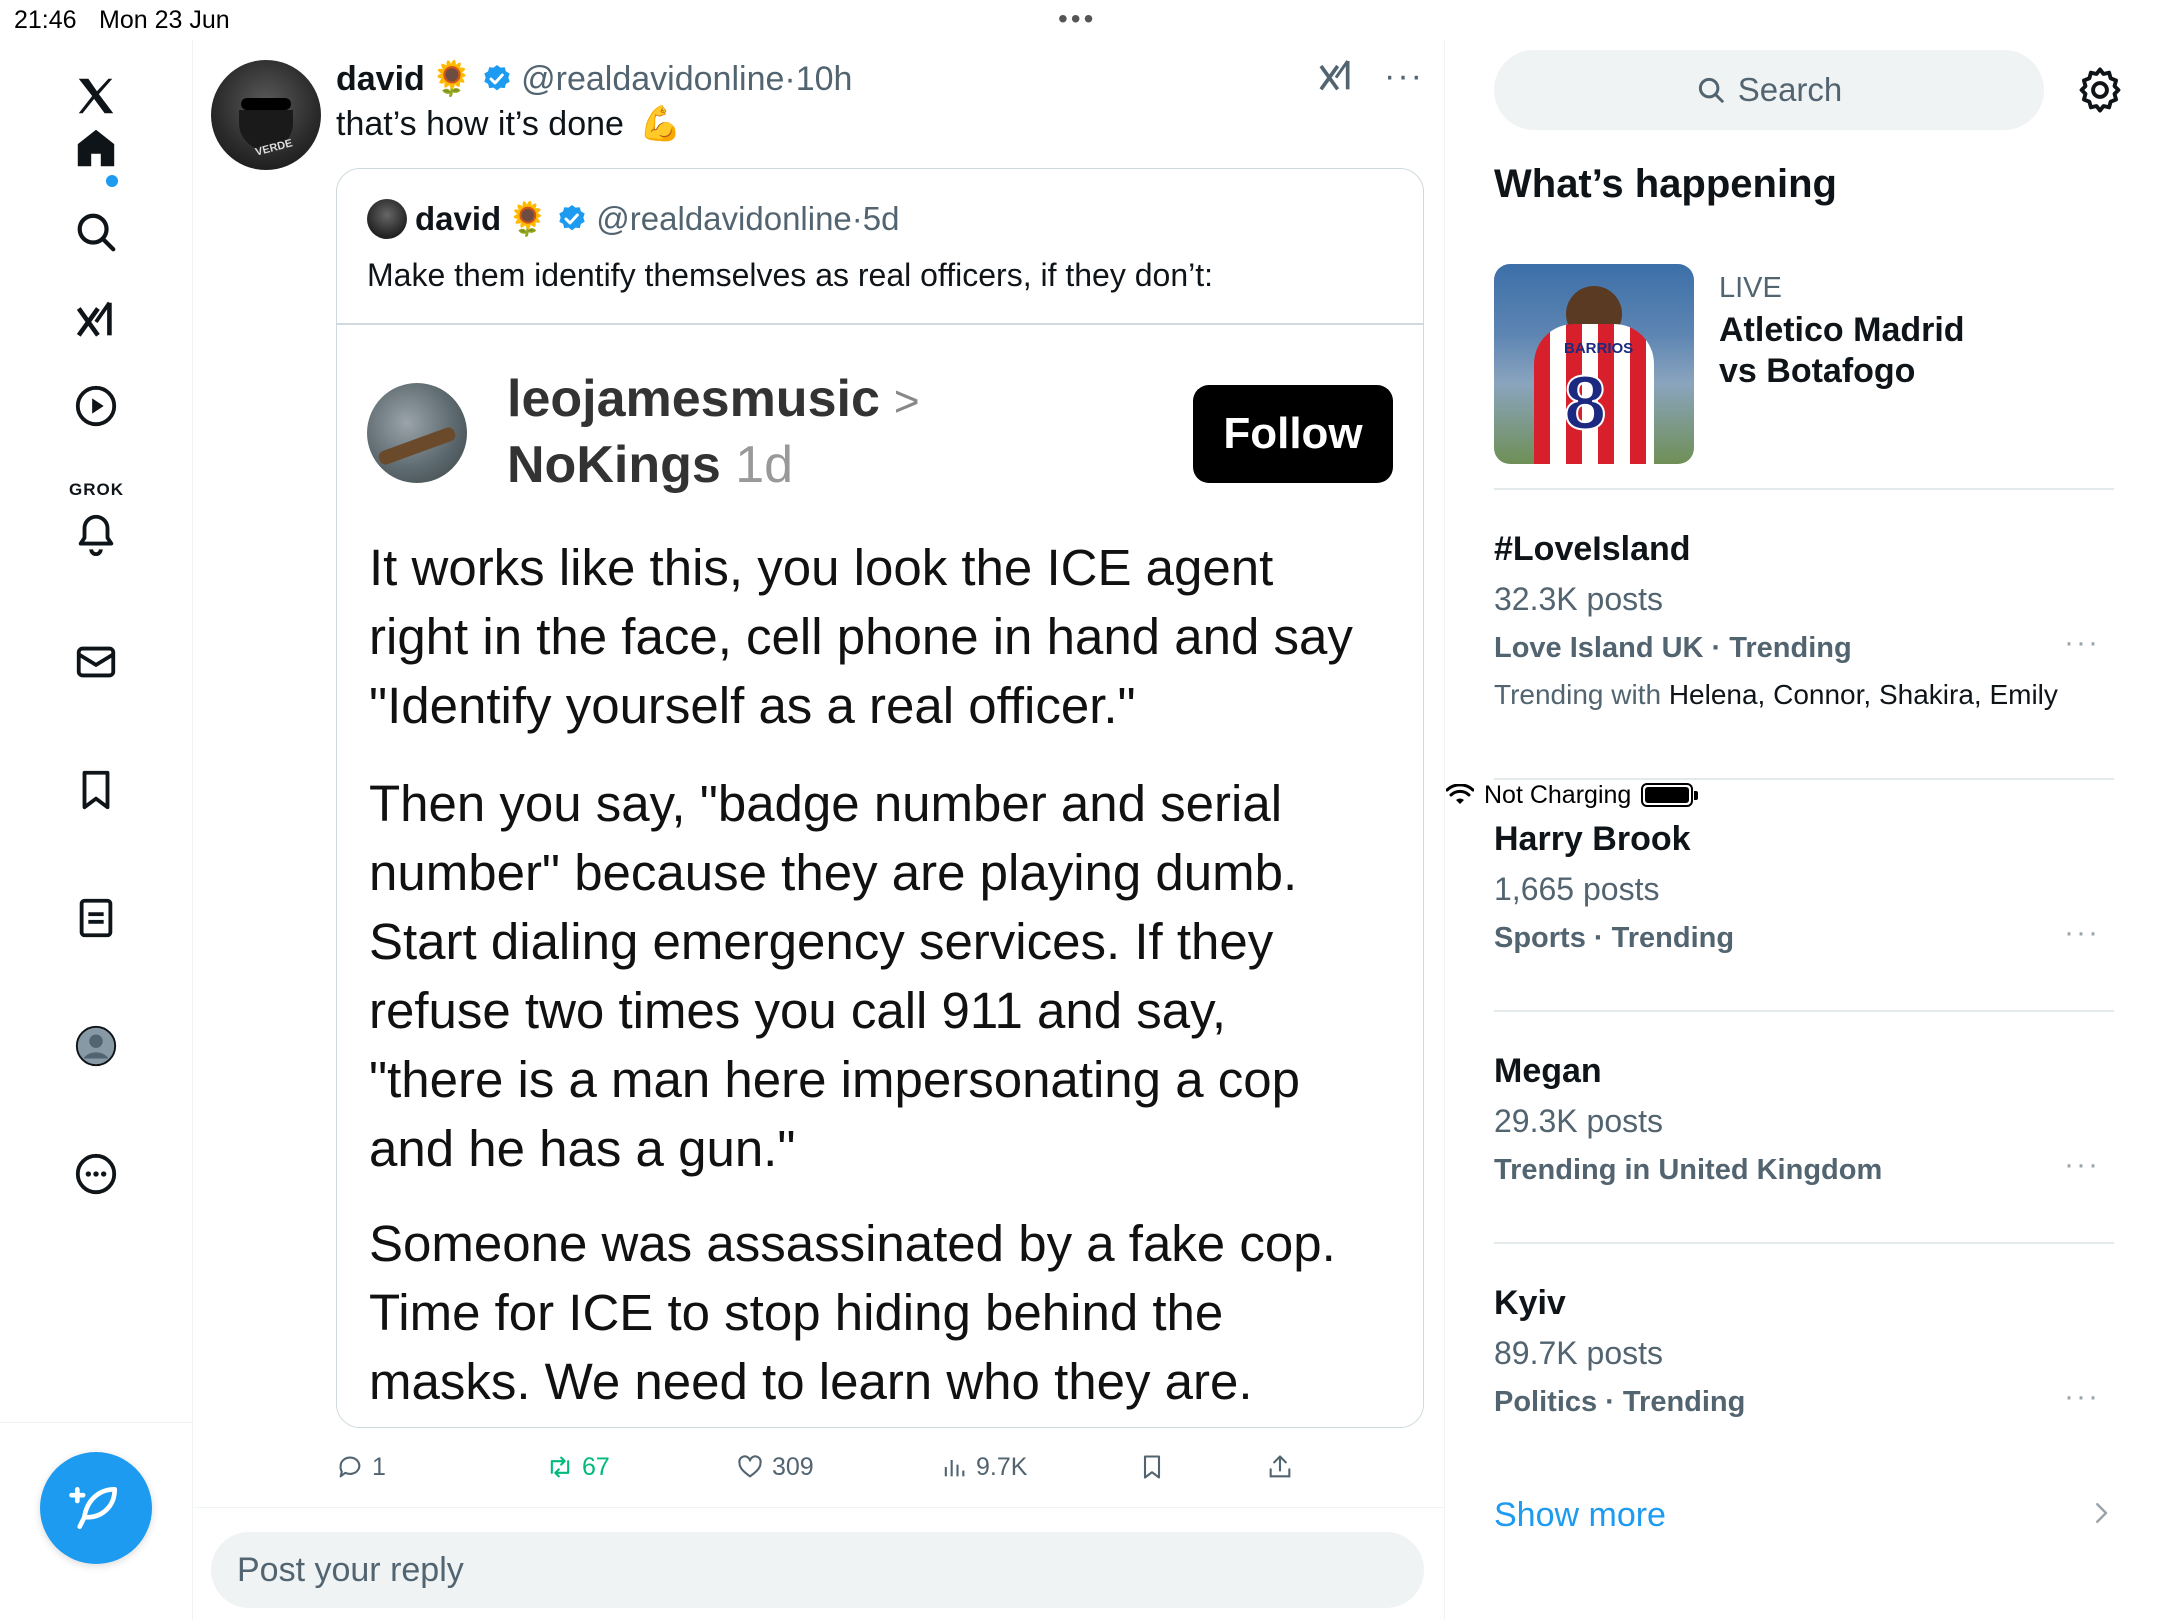 Image resolution: width=2160 pixels, height=1620 pixels. Describe the element at coordinates (350, 1467) in the screenshot. I see `reply-icon` at that location.